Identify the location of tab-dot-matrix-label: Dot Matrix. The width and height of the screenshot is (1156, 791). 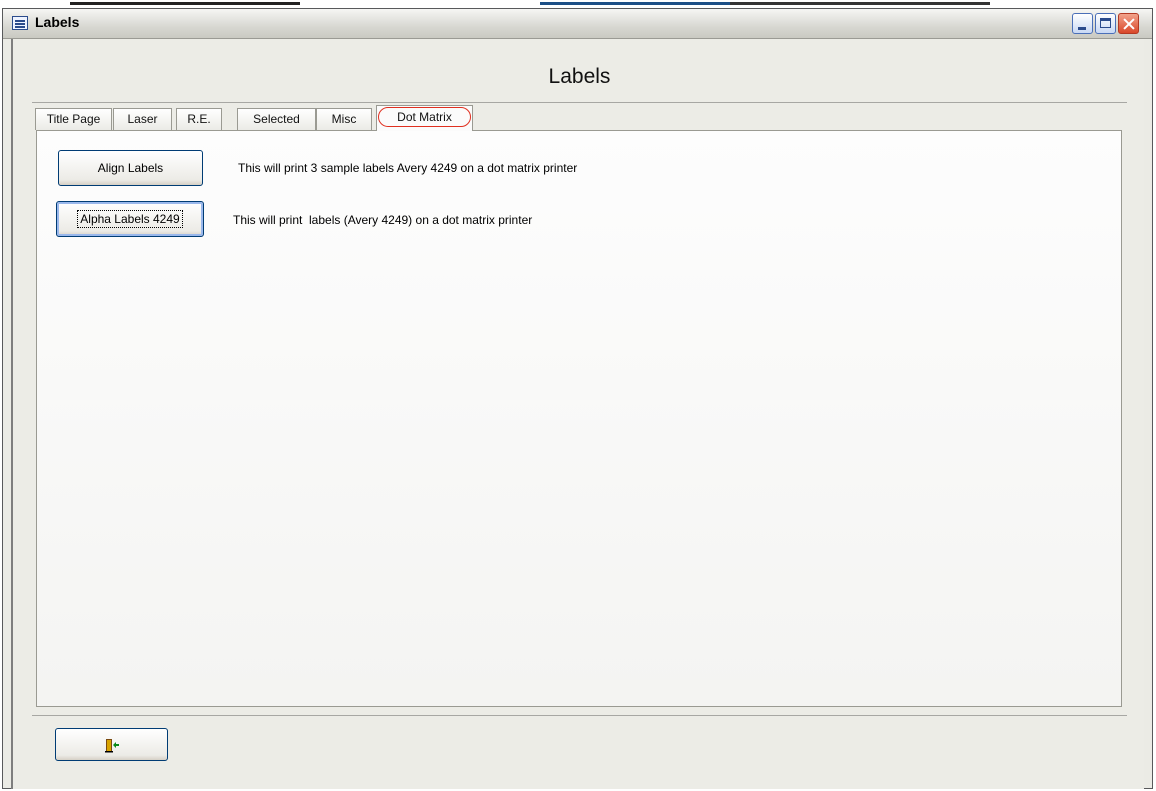
(424, 117).